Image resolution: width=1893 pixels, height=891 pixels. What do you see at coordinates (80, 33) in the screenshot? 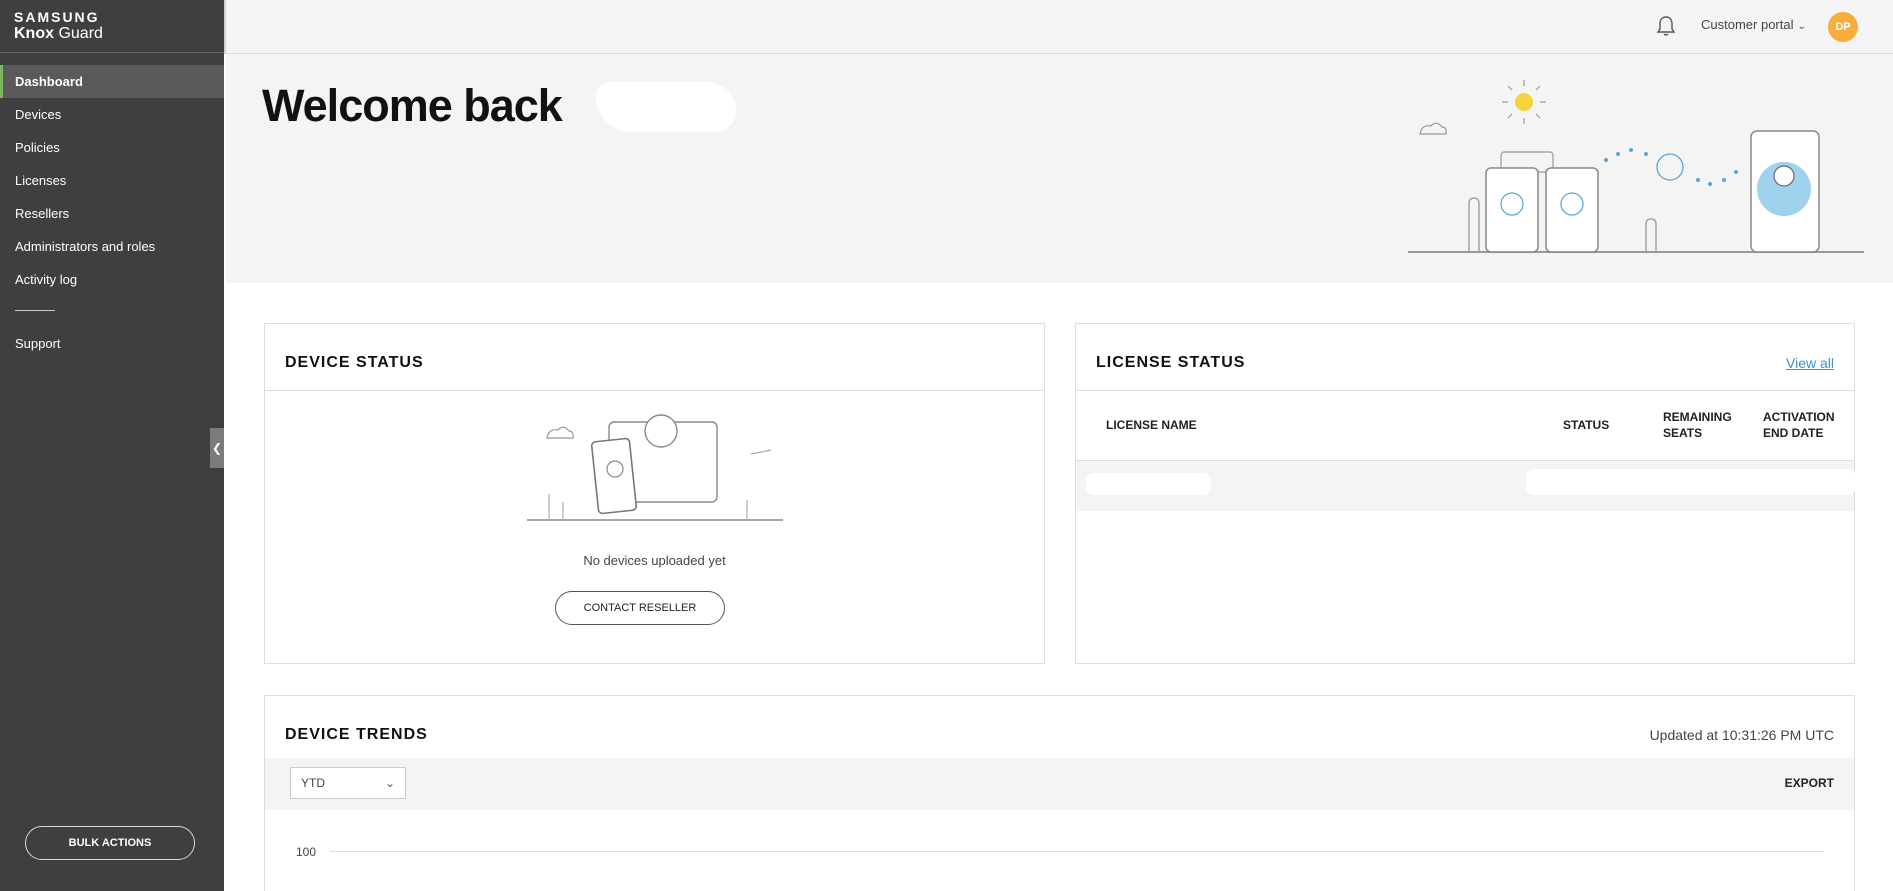
I see `brand-guard: Guard` at bounding box center [80, 33].